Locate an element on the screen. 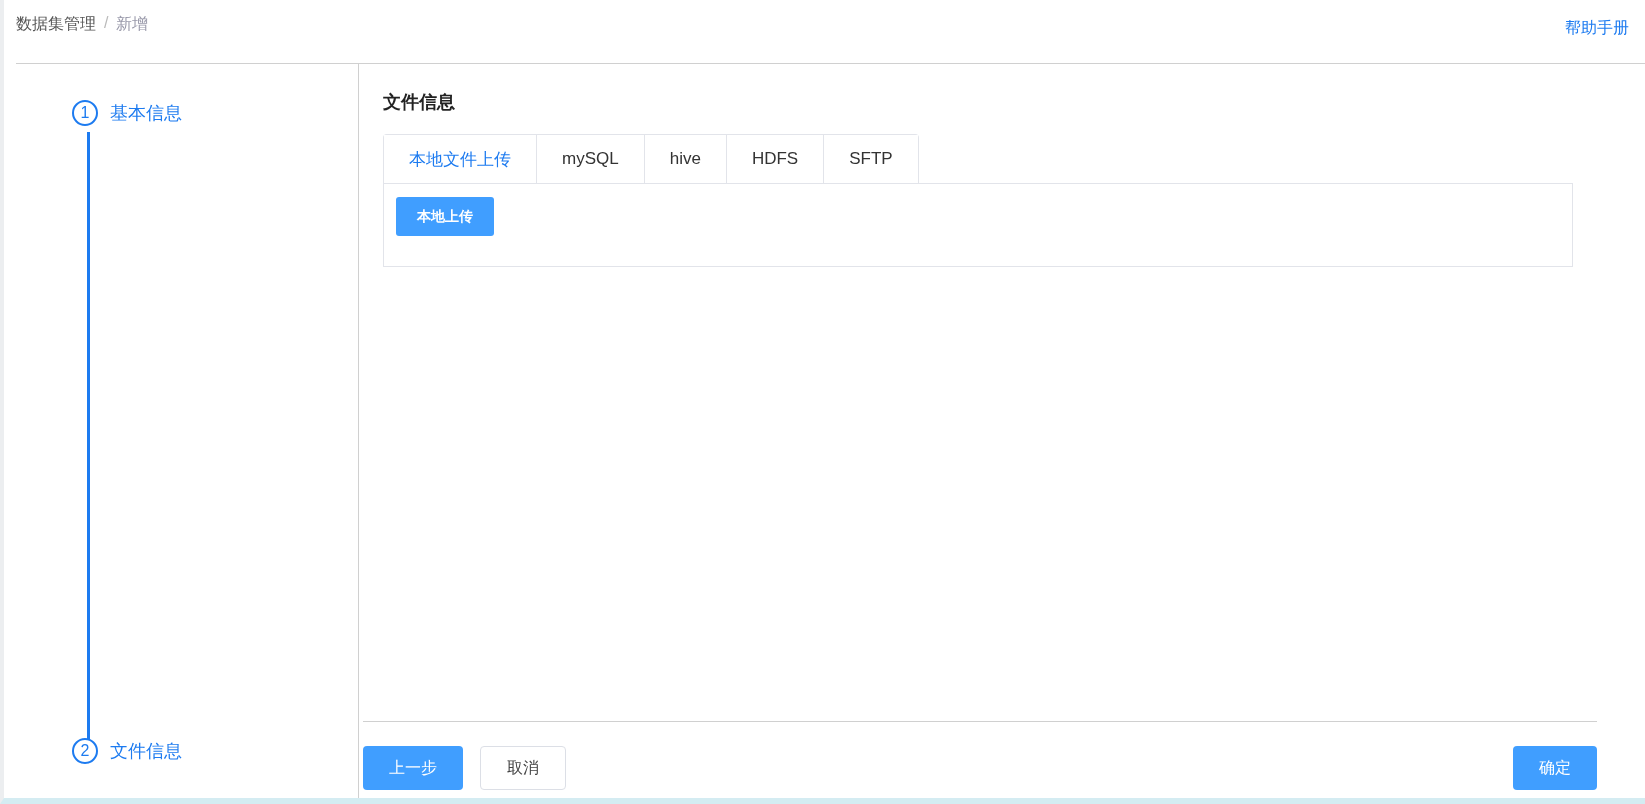  cancel-button: 取消 is located at coordinates (523, 768).